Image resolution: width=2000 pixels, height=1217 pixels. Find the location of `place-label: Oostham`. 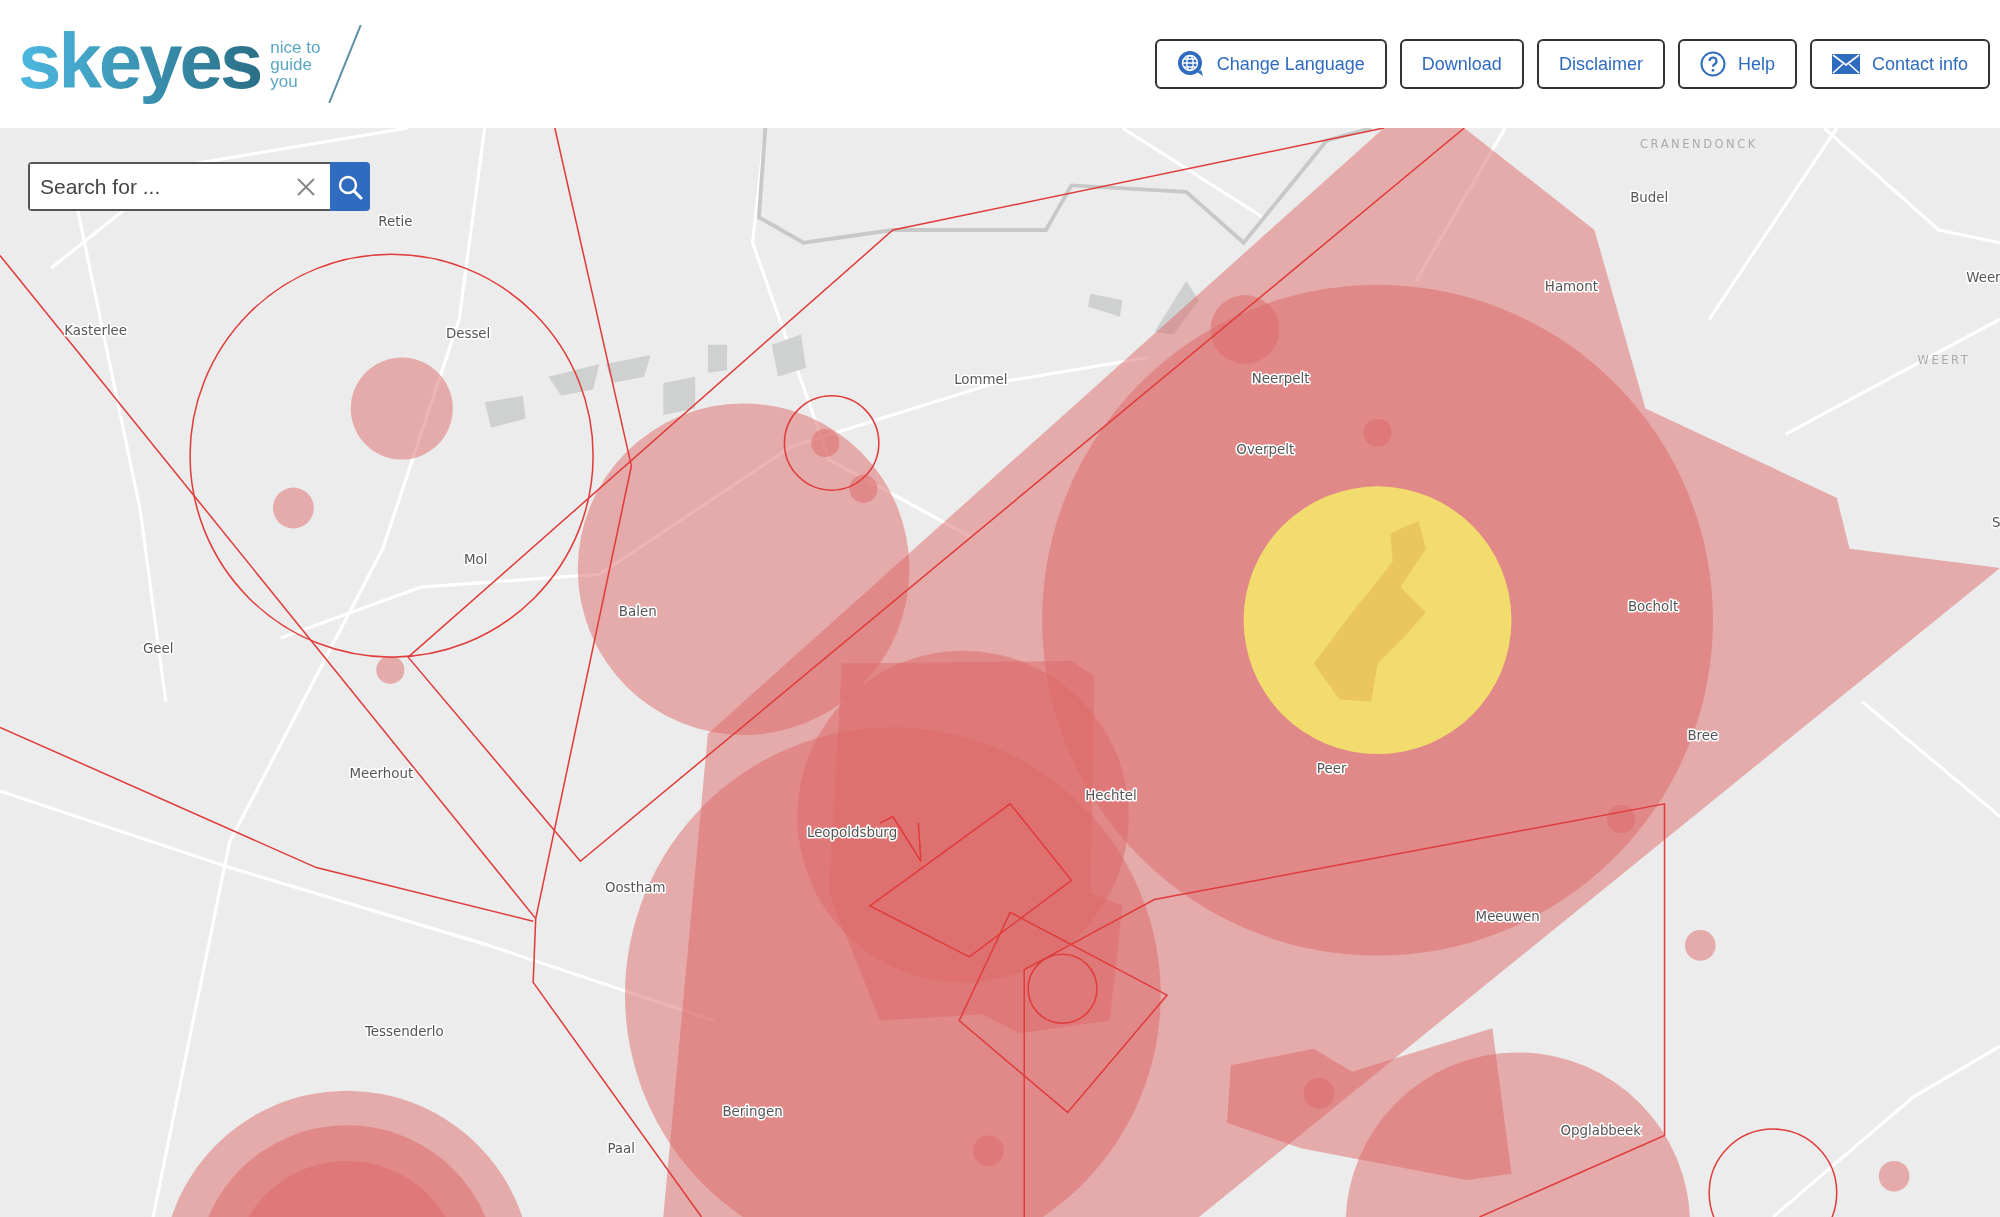

place-label: Oostham is located at coordinates (635, 887).